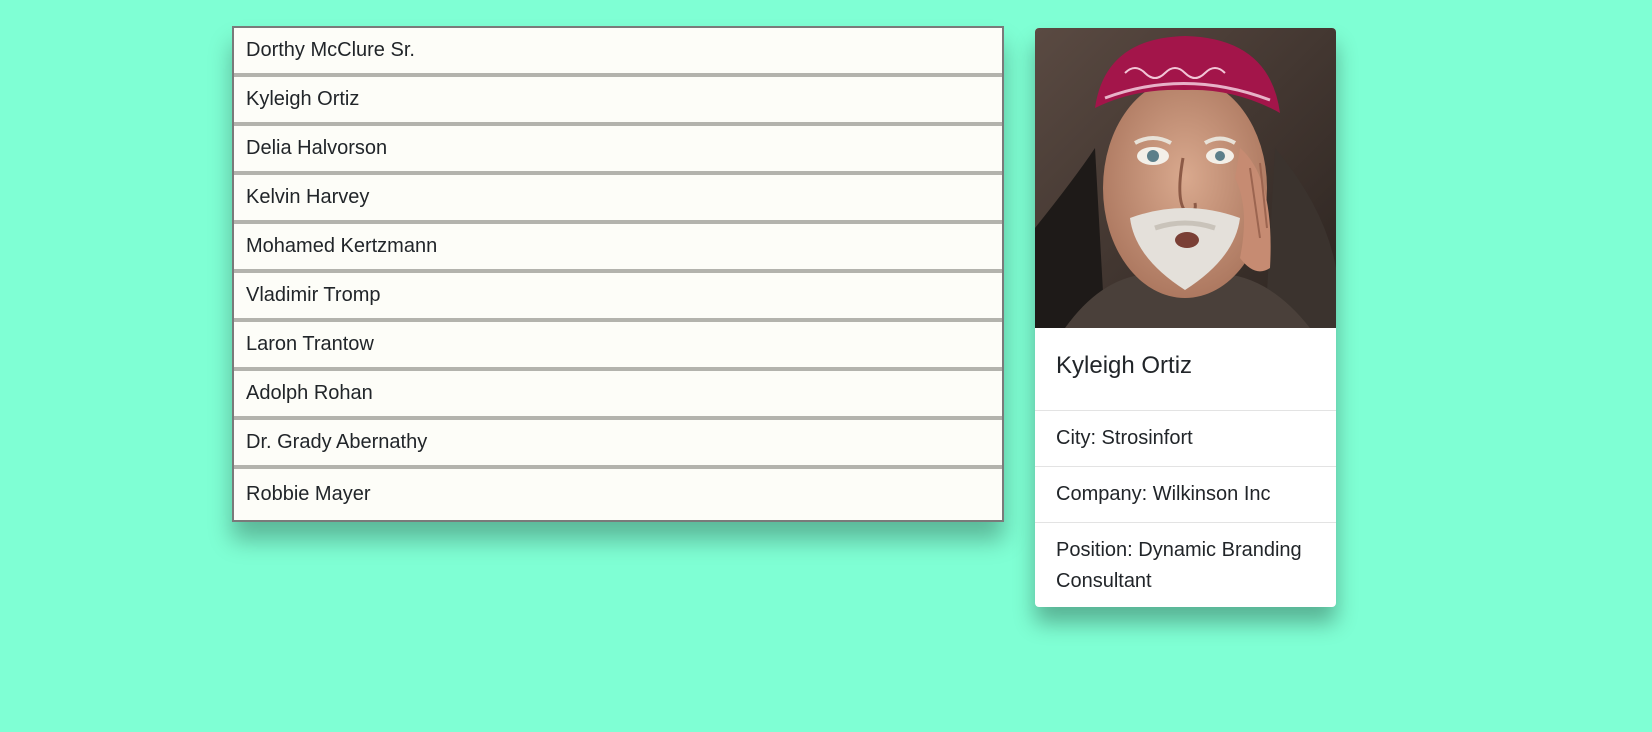 Image resolution: width=1652 pixels, height=732 pixels. Describe the element at coordinates (317, 148) in the screenshot. I see `list-item-label: Delia Halvorson` at that location.